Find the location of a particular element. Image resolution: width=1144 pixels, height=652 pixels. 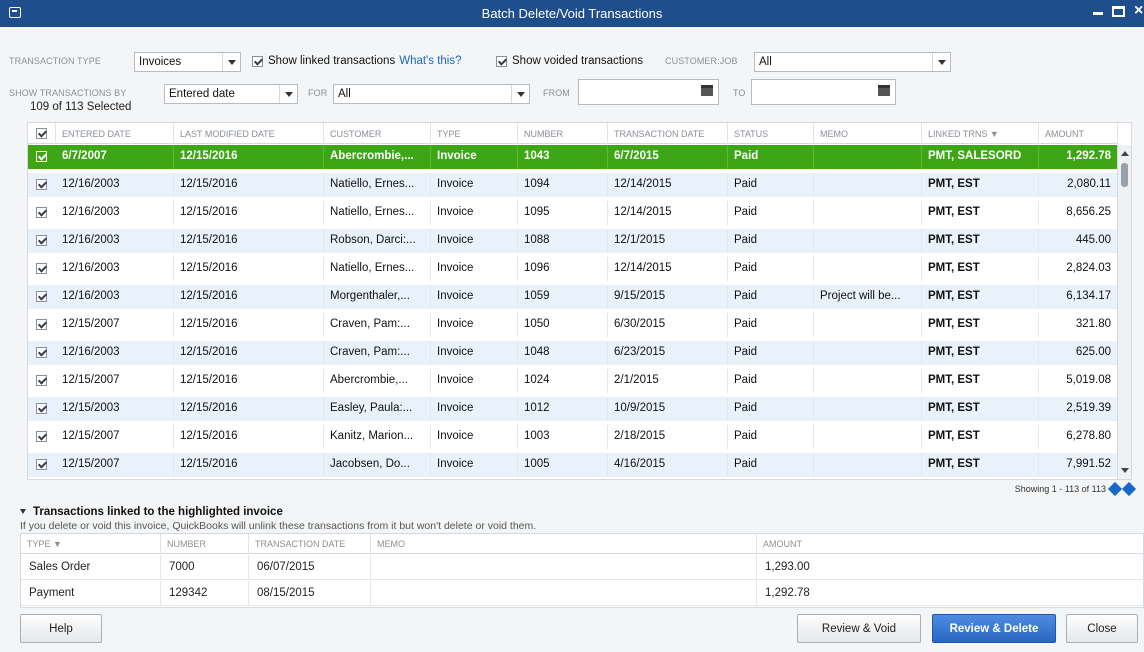

cell-txn-date: 4/16/2015 is located at coordinates (668, 465).